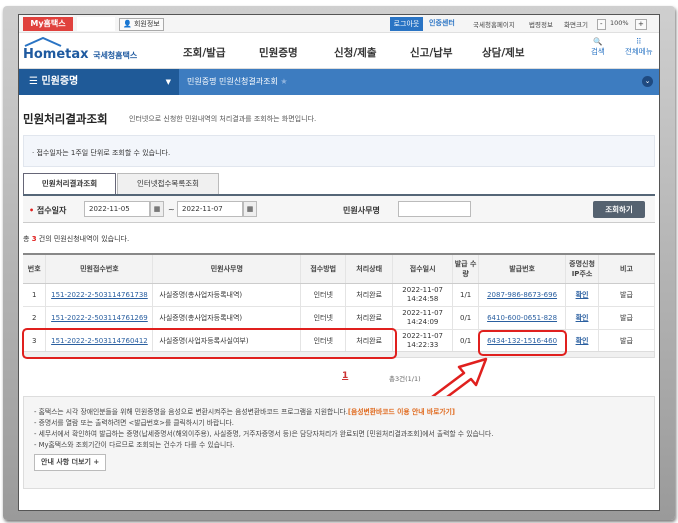 This screenshot has height=523, width=678. I want to click on date-from-input: 2022-11-05, so click(117, 209).